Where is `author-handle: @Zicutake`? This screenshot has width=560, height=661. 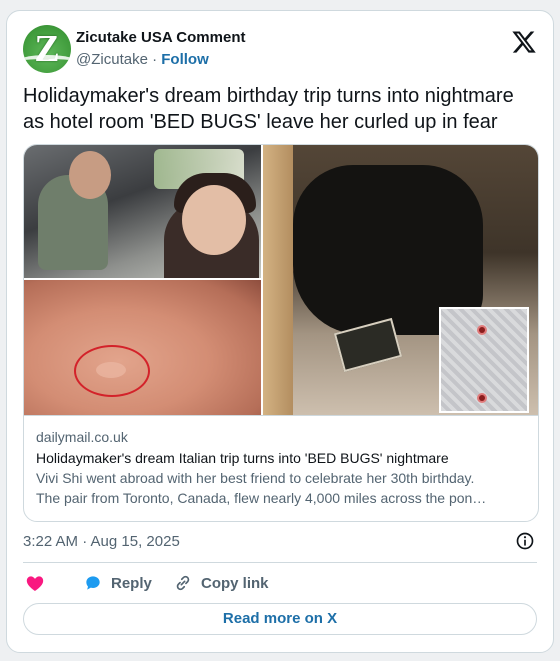 author-handle: @Zicutake is located at coordinates (112, 59).